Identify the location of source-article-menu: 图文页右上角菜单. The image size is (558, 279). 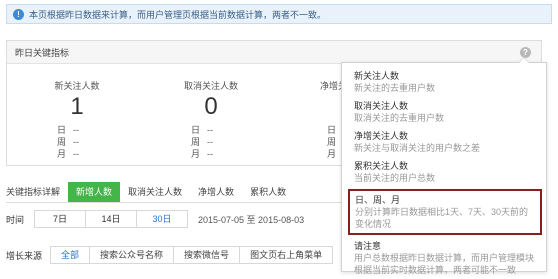
(286, 255).